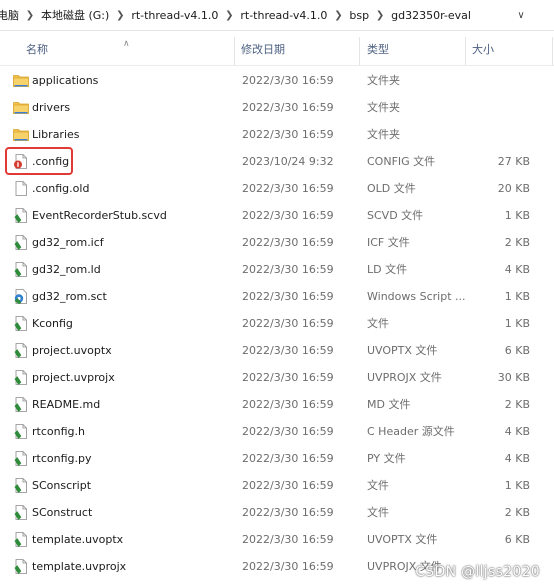 The width and height of the screenshot is (554, 586). What do you see at coordinates (283, 15) in the screenshot?
I see `breadcrumb-item-rt-thread-inner: rt-thread-v4.1.0` at bounding box center [283, 15].